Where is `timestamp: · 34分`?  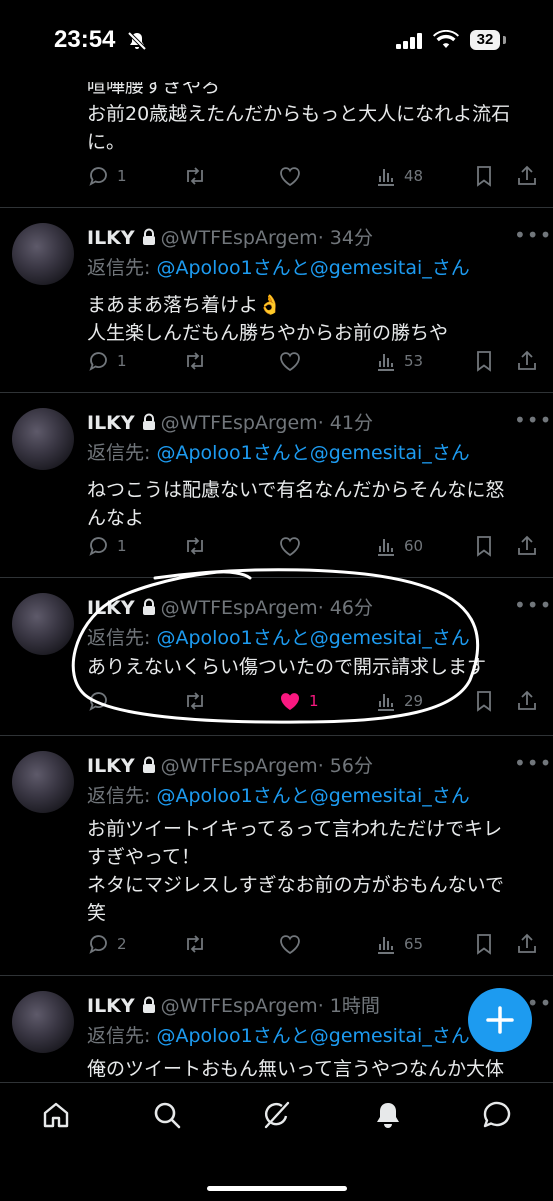 timestamp: · 34分 is located at coordinates (345, 238).